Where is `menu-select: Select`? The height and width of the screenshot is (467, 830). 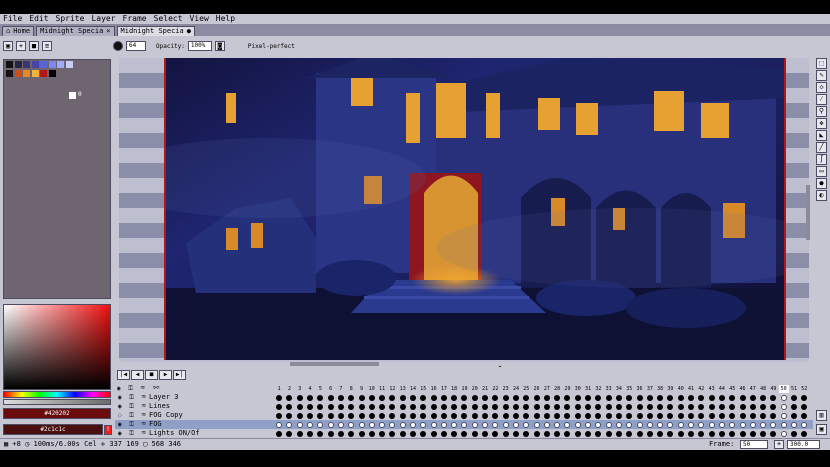 menu-select: Select is located at coordinates (168, 19).